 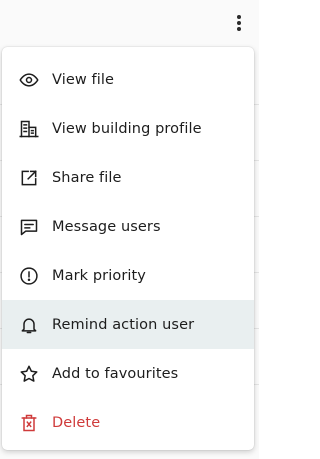 I want to click on menu-item-label: Remind action user, so click(x=123, y=324).